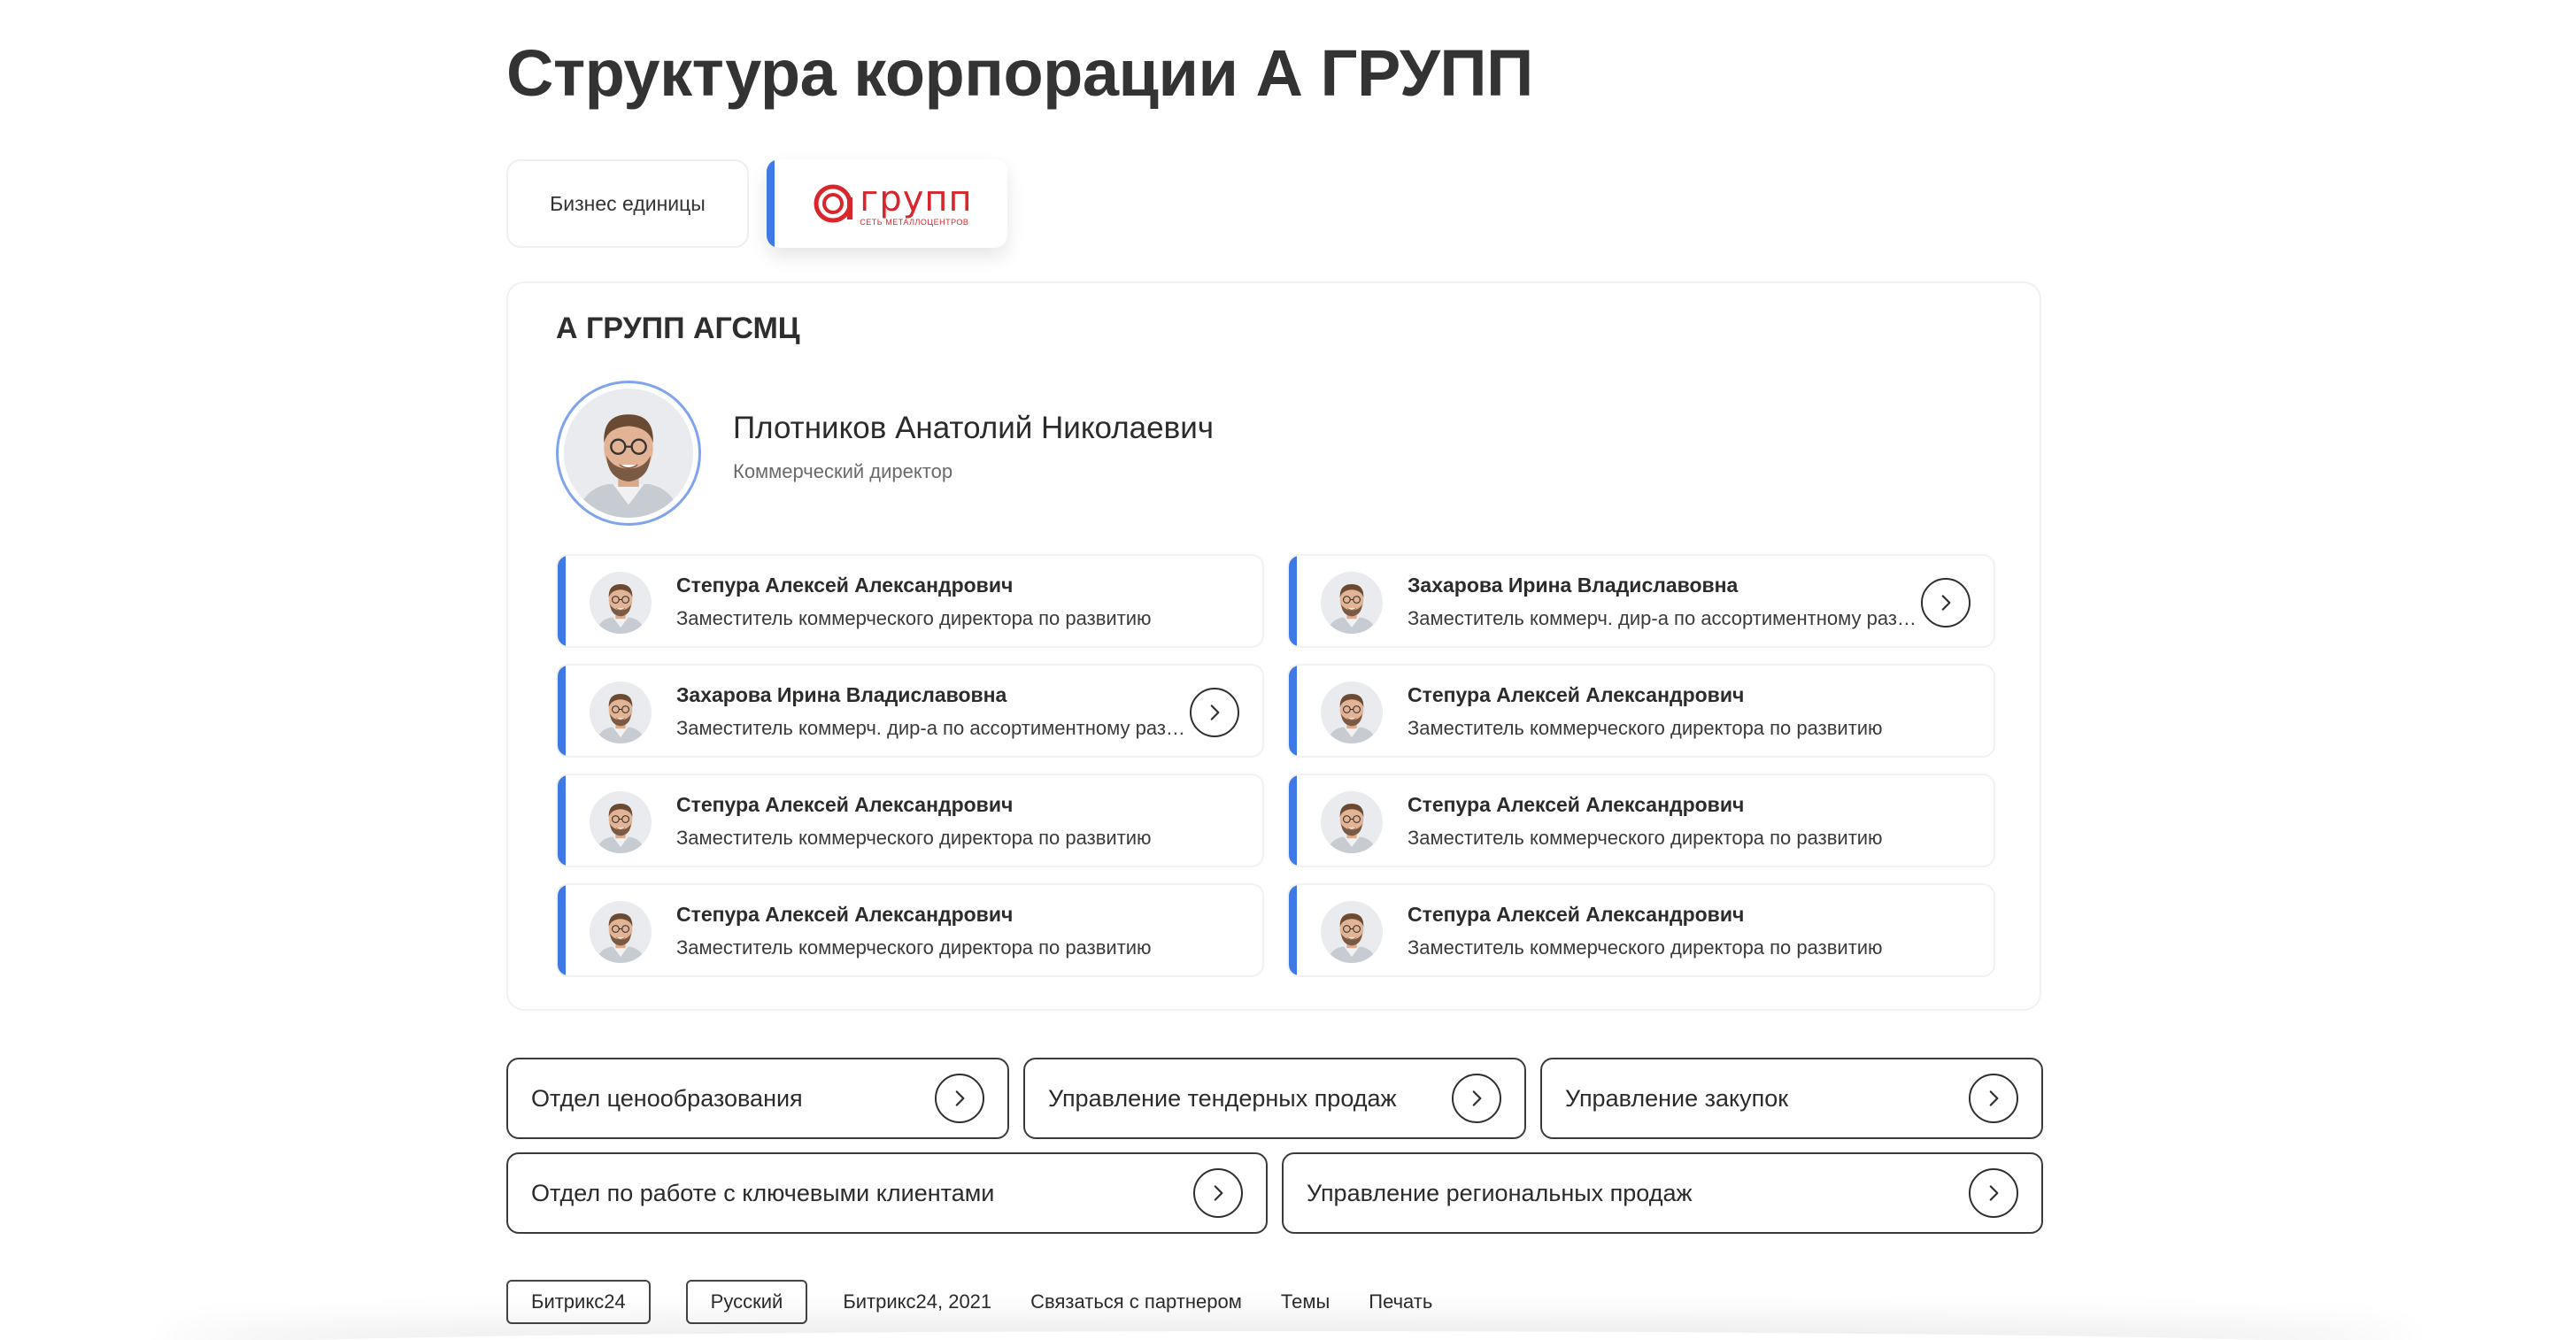  Describe the element at coordinates (1222, 1098) in the screenshot. I see `department-label: Управление тендерных продаж` at that location.